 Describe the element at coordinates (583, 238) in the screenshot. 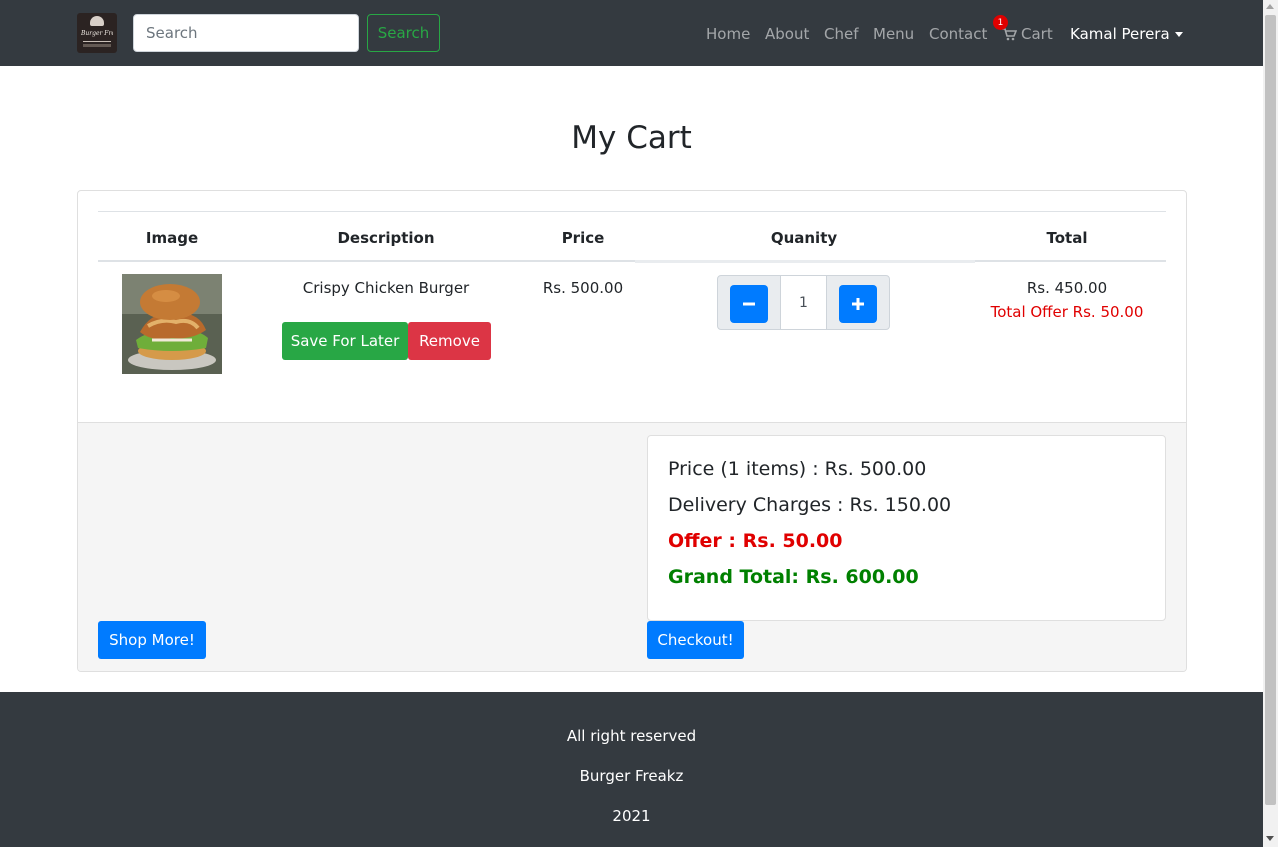

I see `header-price: Price` at that location.